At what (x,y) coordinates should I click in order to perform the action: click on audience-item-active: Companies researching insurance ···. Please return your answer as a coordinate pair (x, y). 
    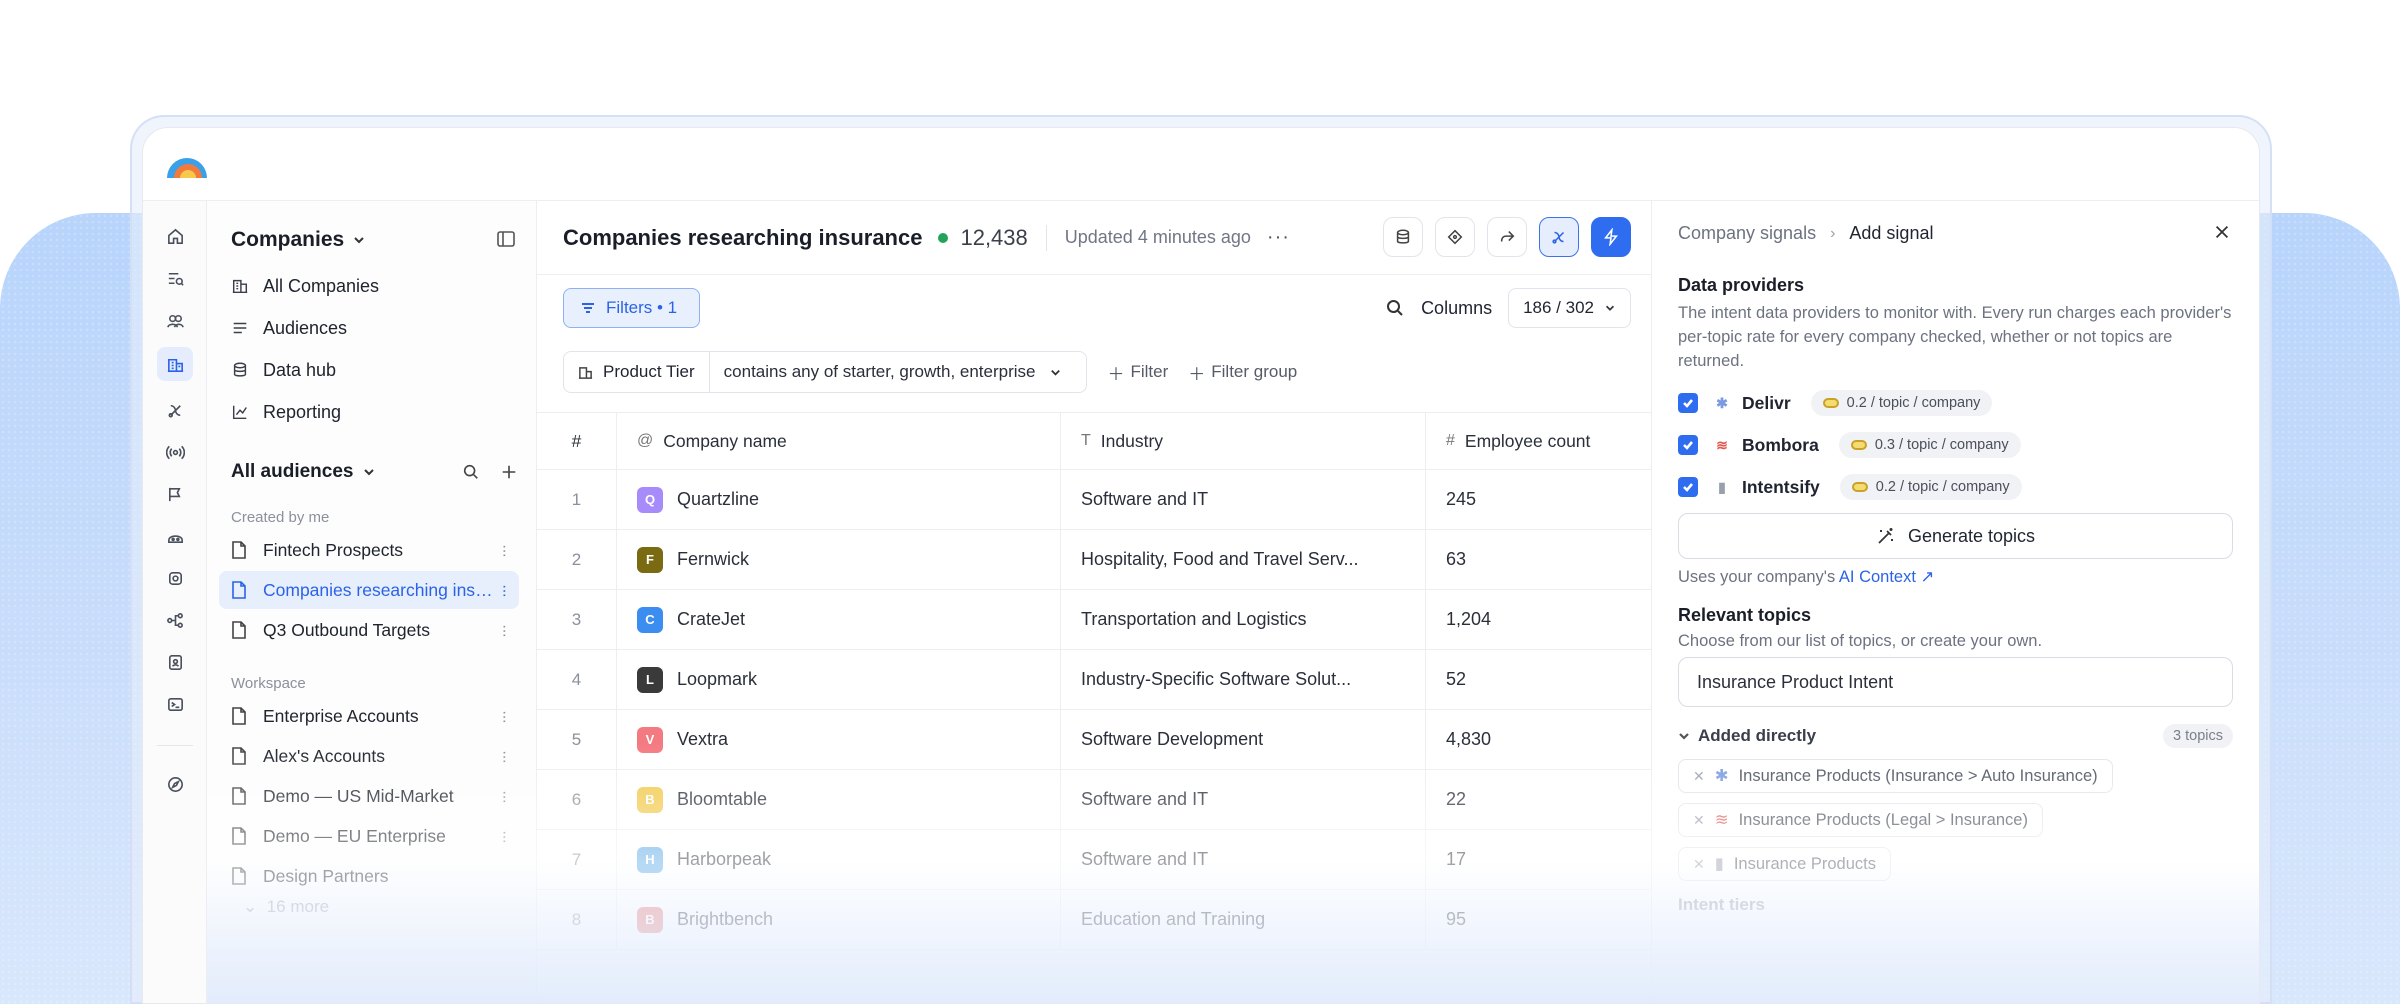
    Looking at the image, I should click on (369, 590).